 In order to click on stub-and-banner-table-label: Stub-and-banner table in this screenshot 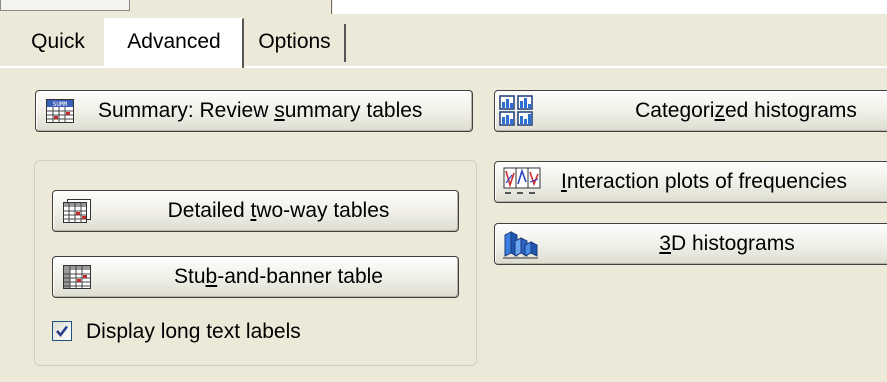, I will do `click(278, 276)`.